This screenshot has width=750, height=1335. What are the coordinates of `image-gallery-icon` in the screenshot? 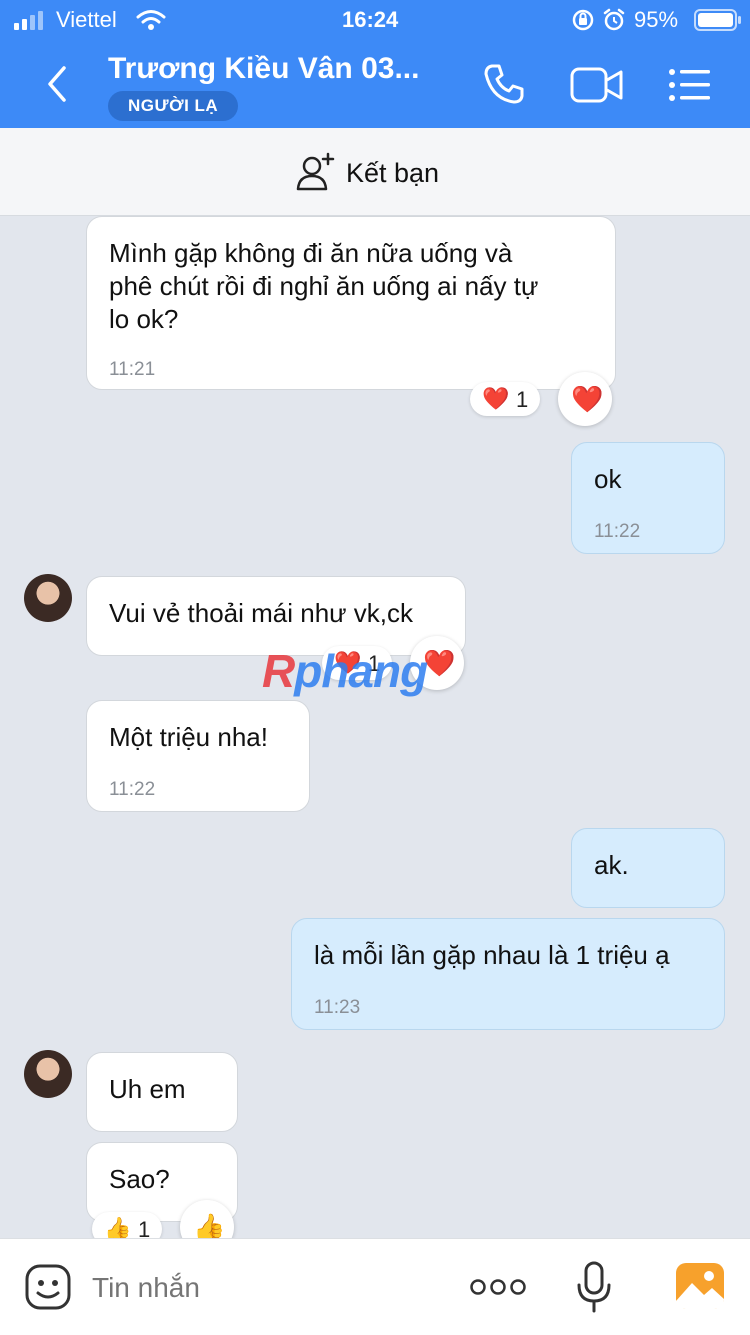 It's located at (700, 1286).